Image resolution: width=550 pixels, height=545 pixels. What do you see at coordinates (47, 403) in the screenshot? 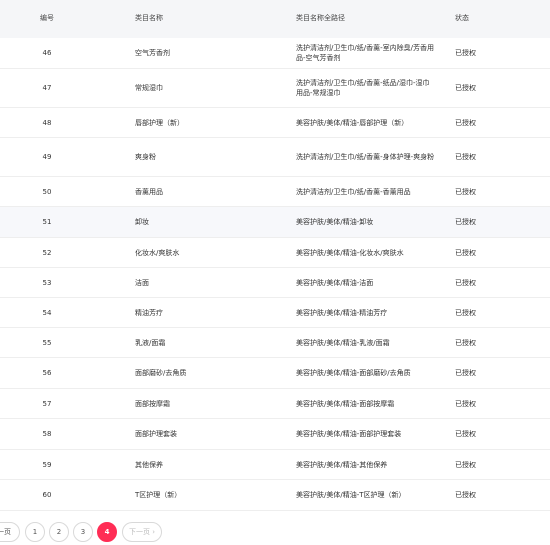
I see `row-id: 57` at bounding box center [47, 403].